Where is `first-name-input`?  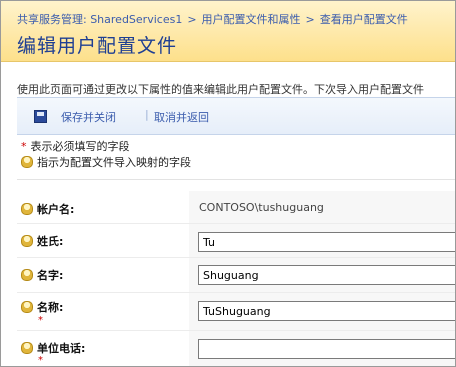 first-name-input is located at coordinates (326, 275).